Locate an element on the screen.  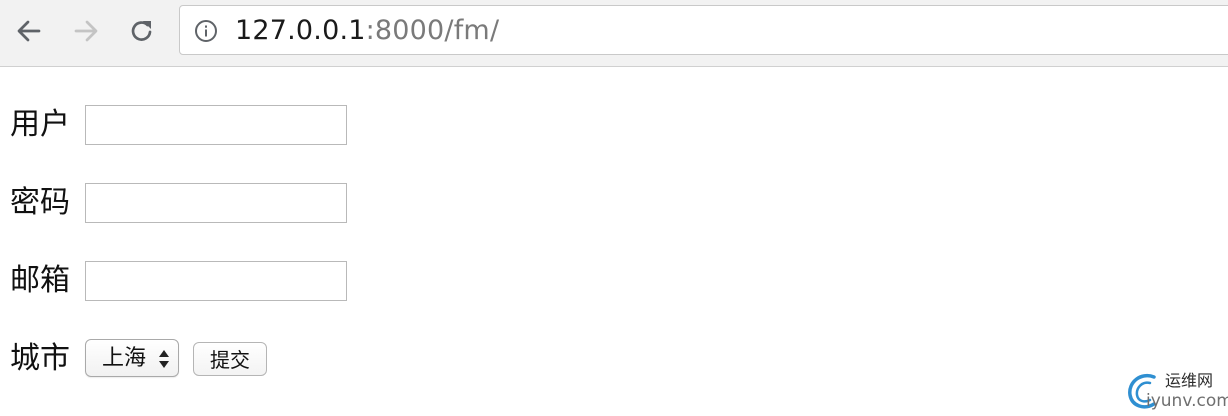
watermark-en-text: iyunv.com is located at coordinates (1187, 401).